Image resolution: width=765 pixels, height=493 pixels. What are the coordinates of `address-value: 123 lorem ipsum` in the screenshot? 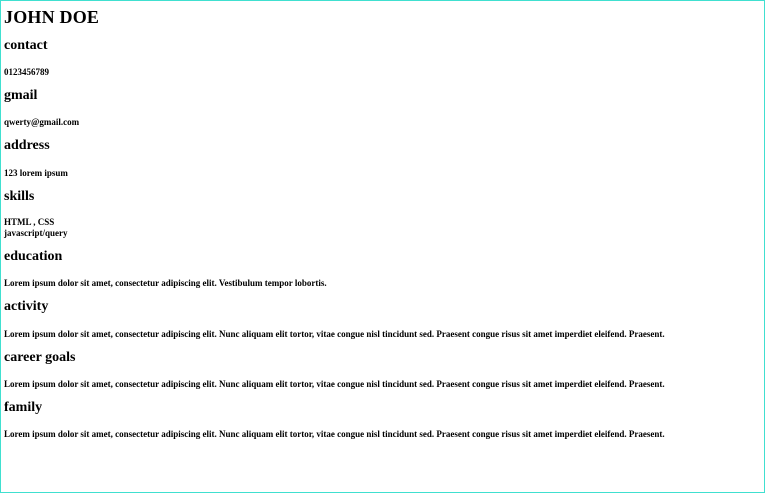 It's located at (36, 173).